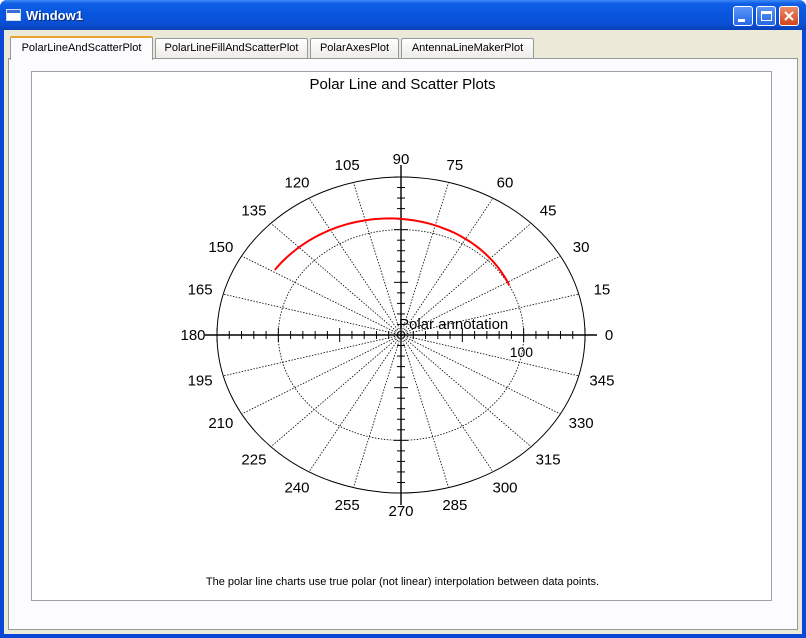 The image size is (806, 638). Describe the element at coordinates (296, 487) in the screenshot. I see `angle-tick-label: 240` at that location.